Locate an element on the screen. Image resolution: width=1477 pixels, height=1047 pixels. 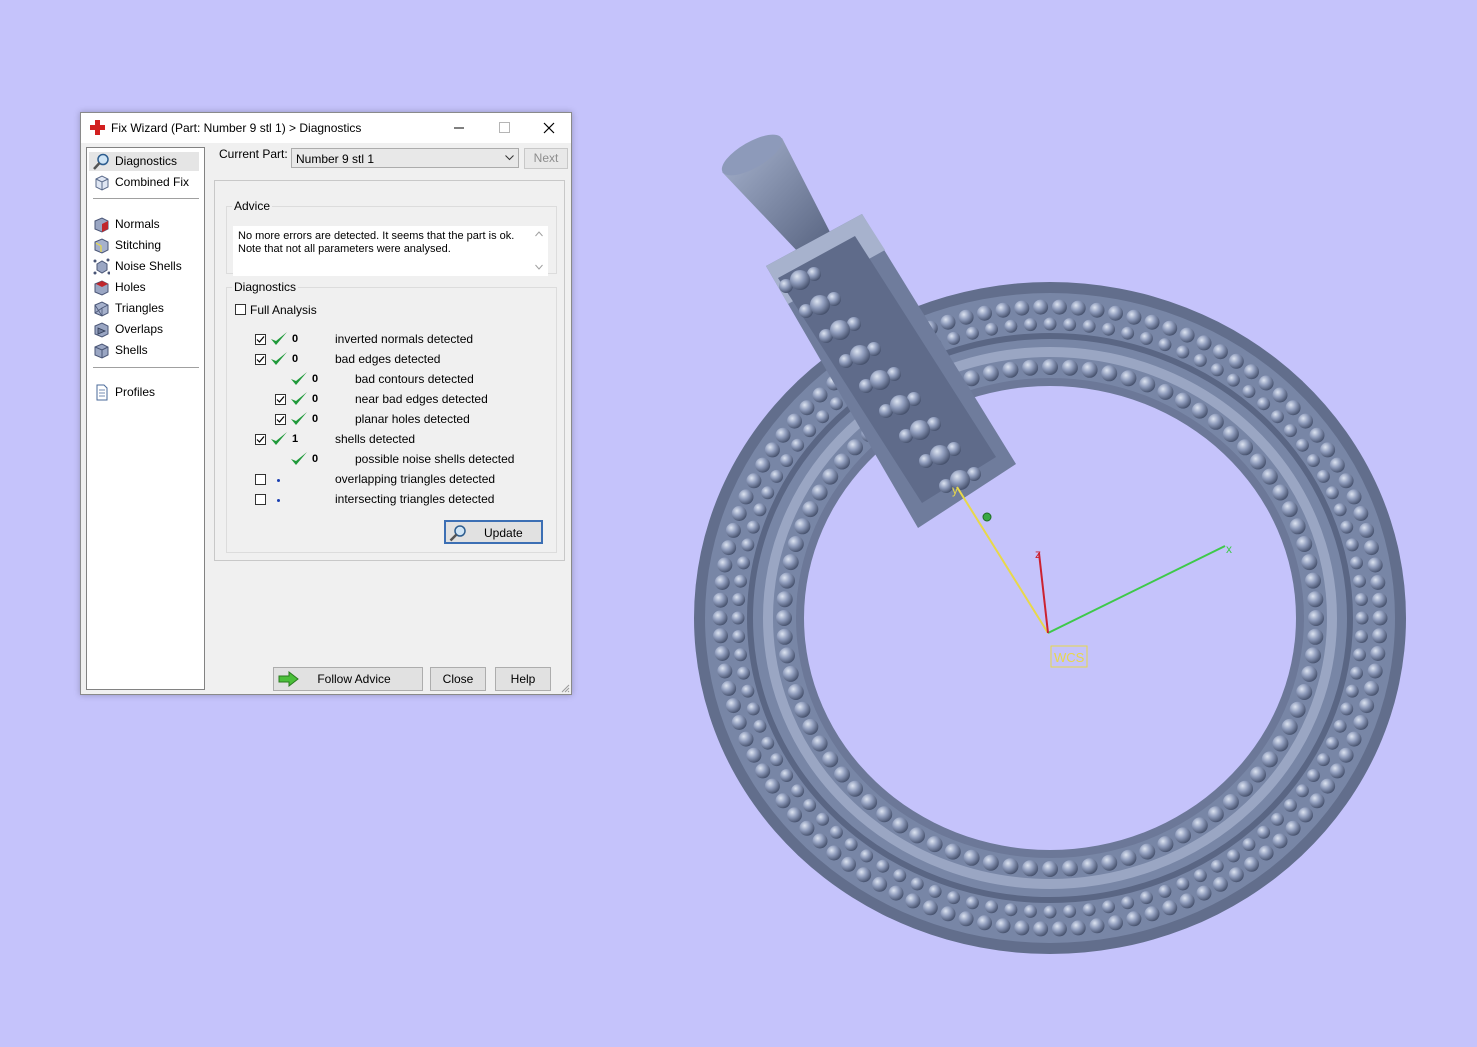
close-window-button is located at coordinates (549, 128).